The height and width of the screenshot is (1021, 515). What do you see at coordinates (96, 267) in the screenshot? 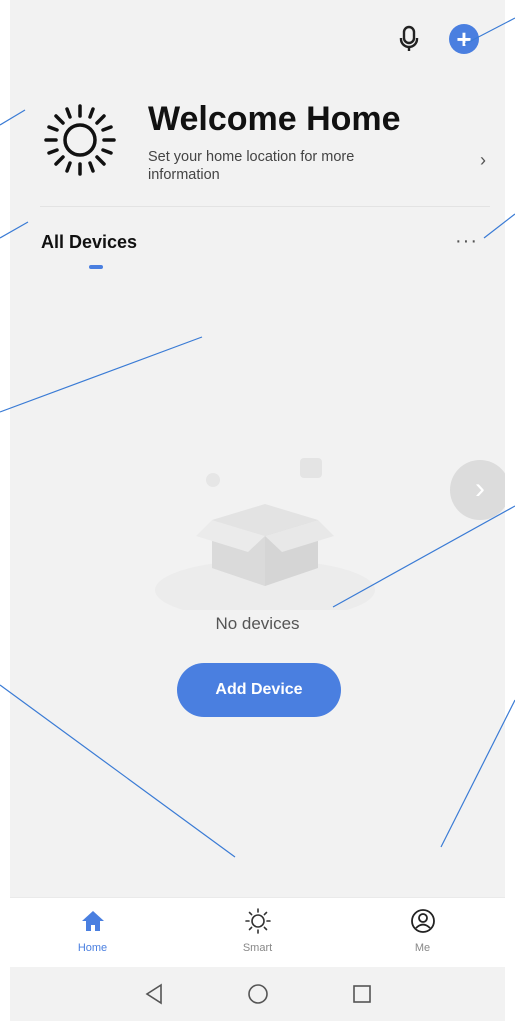
I see `tab-indicator` at bounding box center [96, 267].